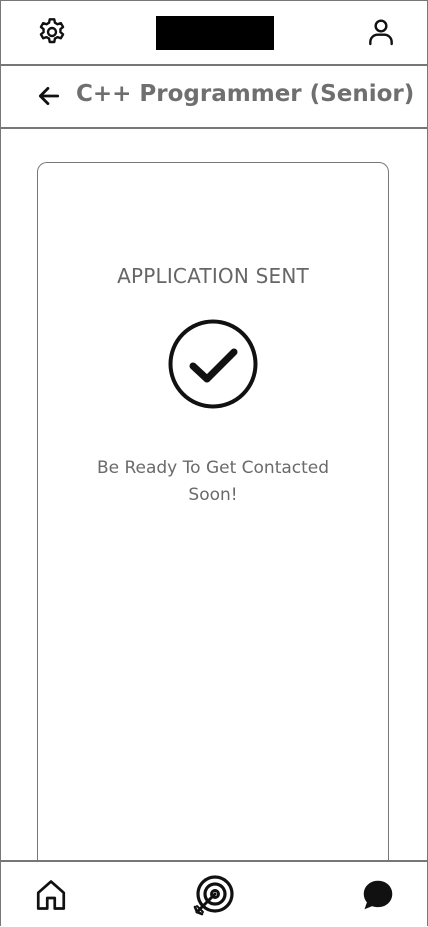 This screenshot has height=927, width=428. I want to click on status-title: APPLICATION SENT, so click(213, 276).